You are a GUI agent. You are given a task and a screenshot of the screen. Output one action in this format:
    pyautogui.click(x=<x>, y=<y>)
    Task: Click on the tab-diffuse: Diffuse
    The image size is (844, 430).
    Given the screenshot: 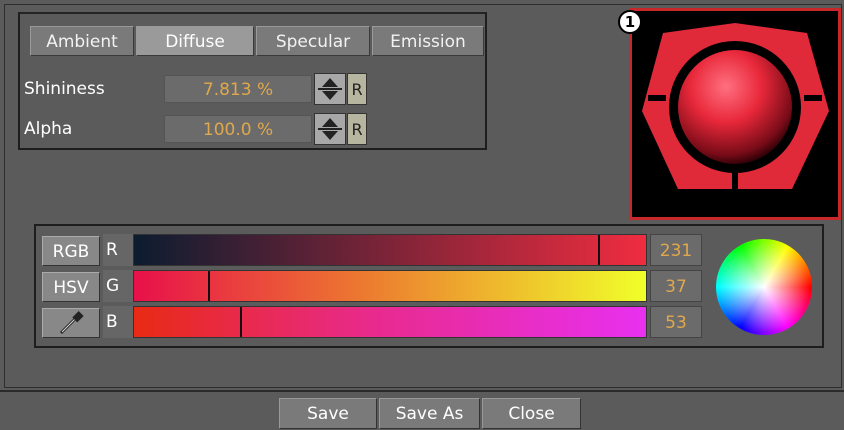 What is the action you would take?
    pyautogui.click(x=195, y=41)
    